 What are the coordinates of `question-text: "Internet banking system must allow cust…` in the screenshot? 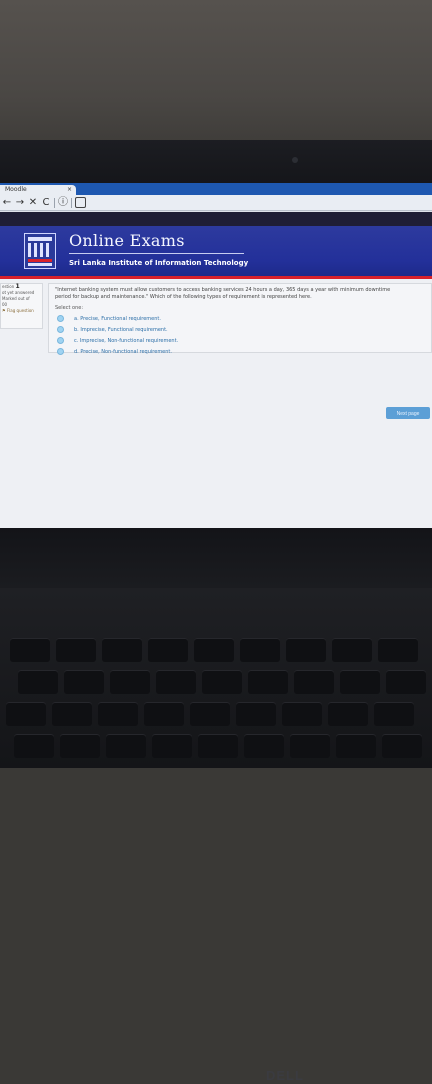 It's located at (223, 293).